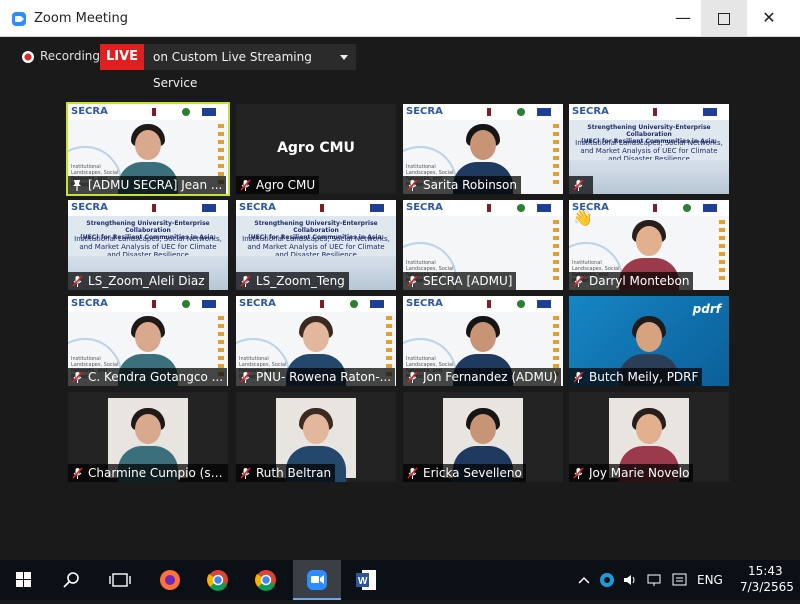 This screenshot has width=800, height=604. I want to click on participant-tile: pdrf Butch Meily, PDRF, so click(649, 341).